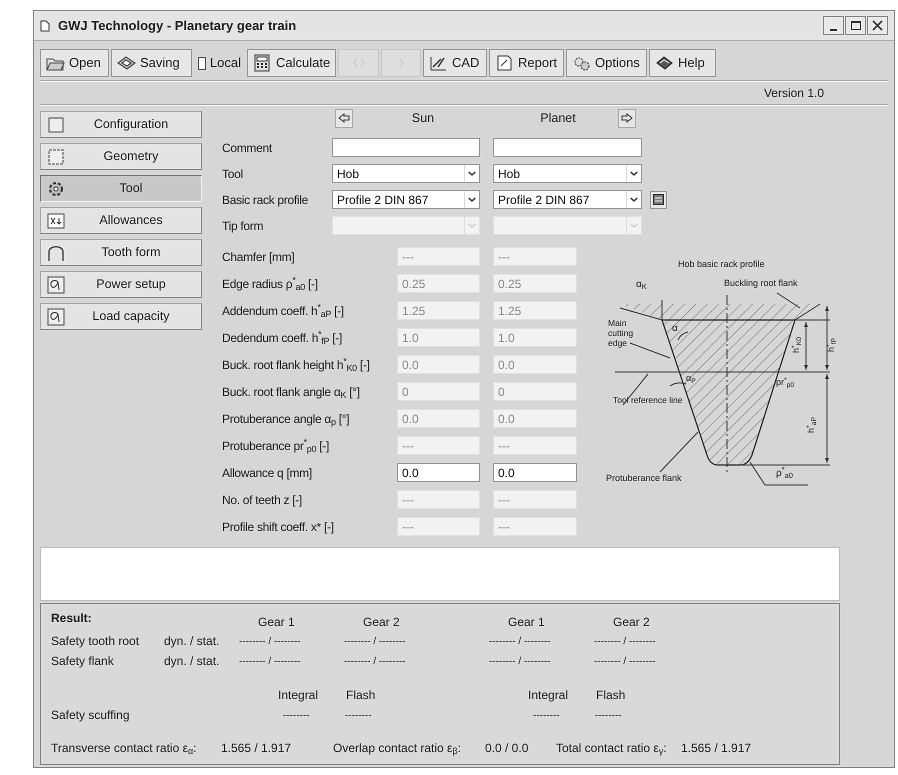 This screenshot has width=898, height=775. Describe the element at coordinates (83, 661) in the screenshot. I see `row-label: Safety flank` at that location.